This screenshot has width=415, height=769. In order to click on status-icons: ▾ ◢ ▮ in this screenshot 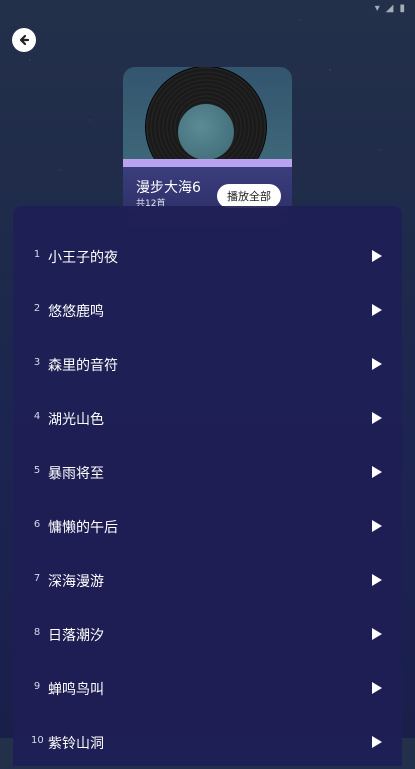, I will do `click(390, 8)`.